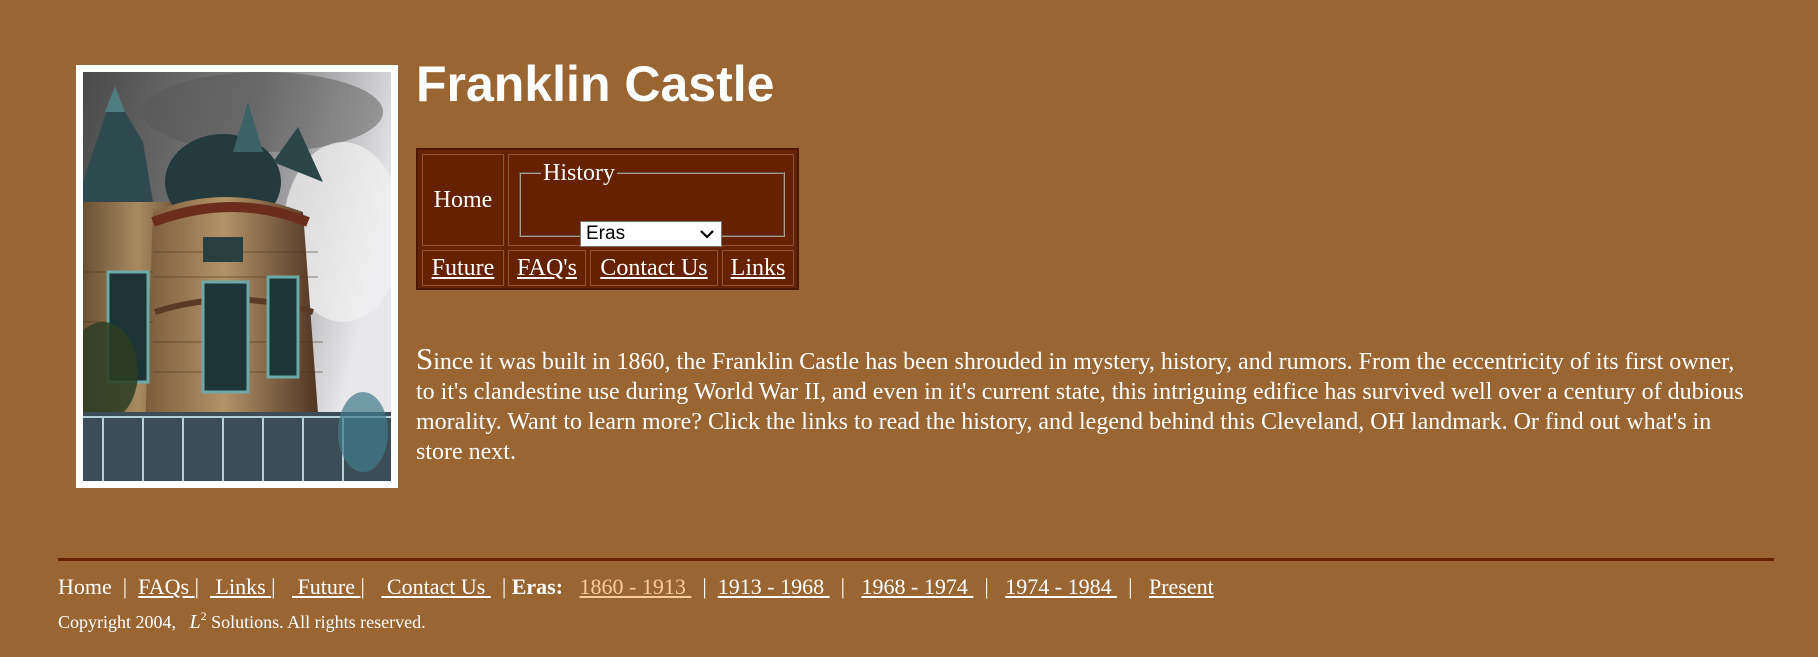 This screenshot has height=657, width=1818. What do you see at coordinates (166, 586) in the screenshot?
I see `footer-faqs-link: FAQs` at bounding box center [166, 586].